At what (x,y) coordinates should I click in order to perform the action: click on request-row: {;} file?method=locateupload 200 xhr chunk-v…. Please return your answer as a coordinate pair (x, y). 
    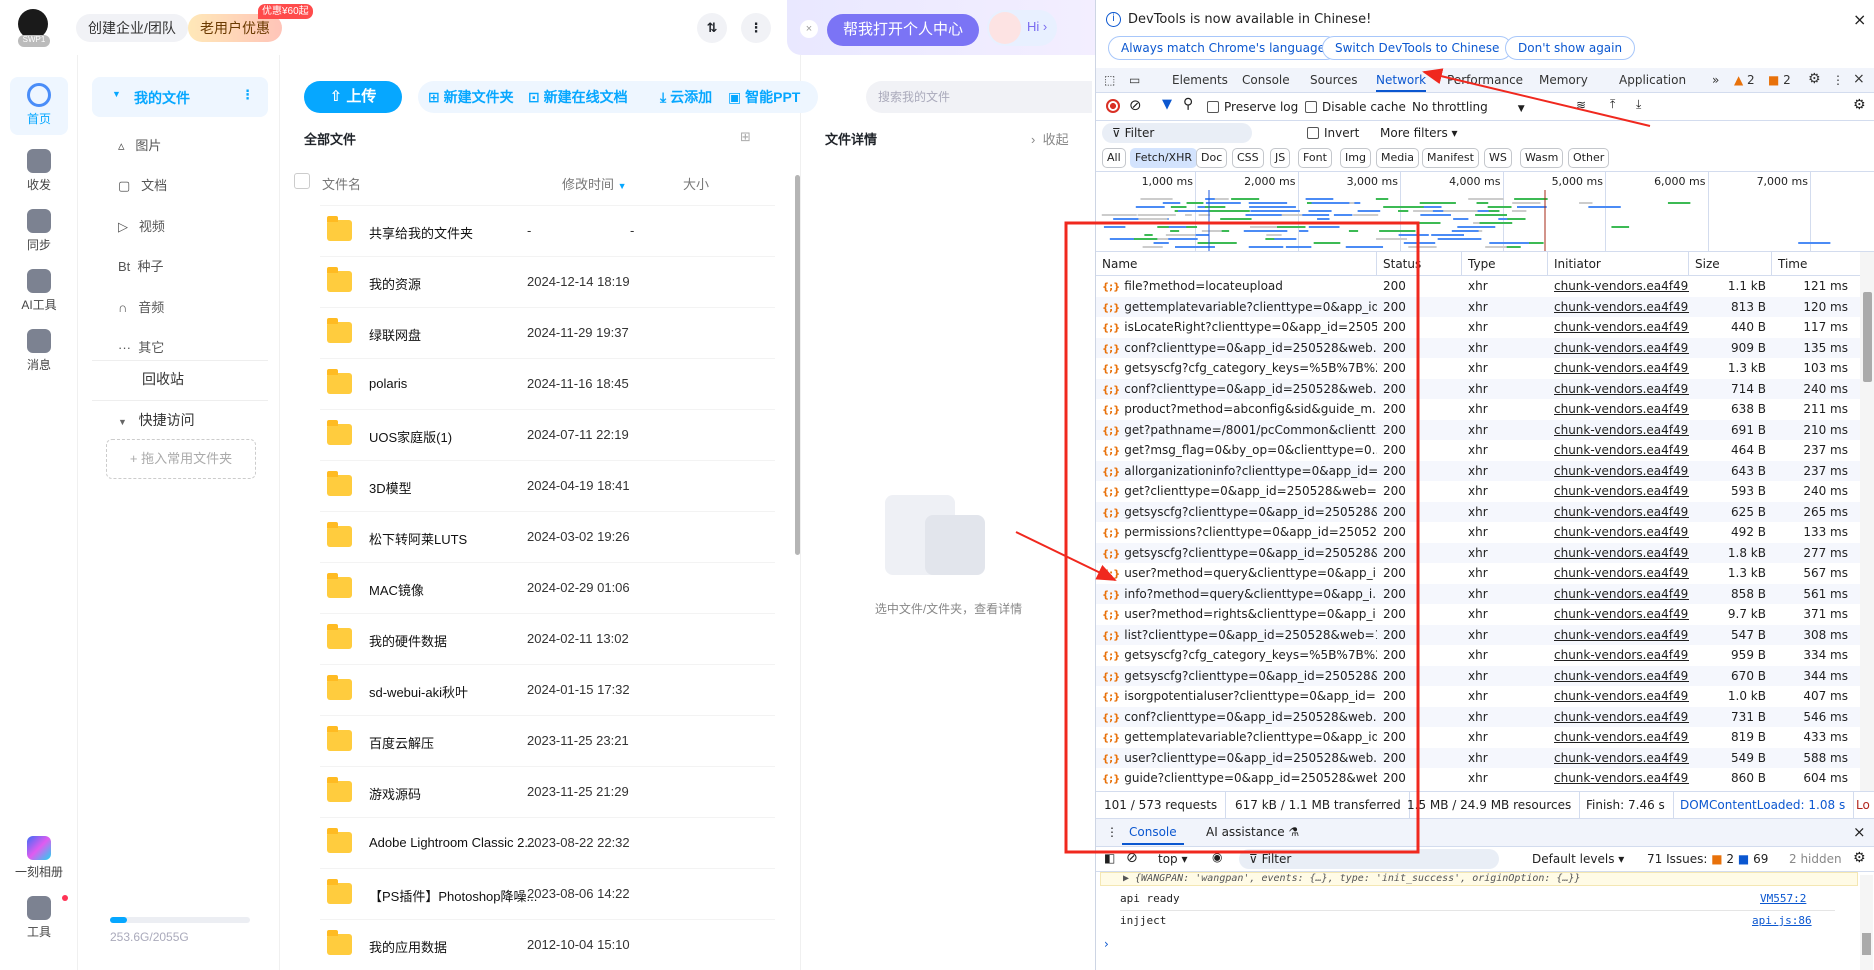
    Looking at the image, I should click on (1478, 286).